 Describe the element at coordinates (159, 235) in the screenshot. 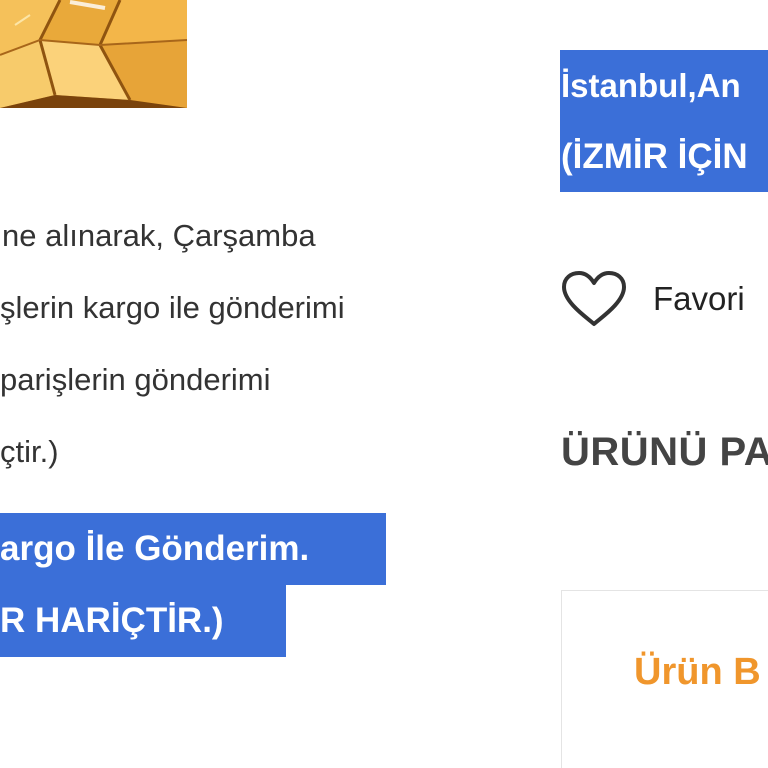

I see `description-line: ne alınarak, Çarşamba` at that location.